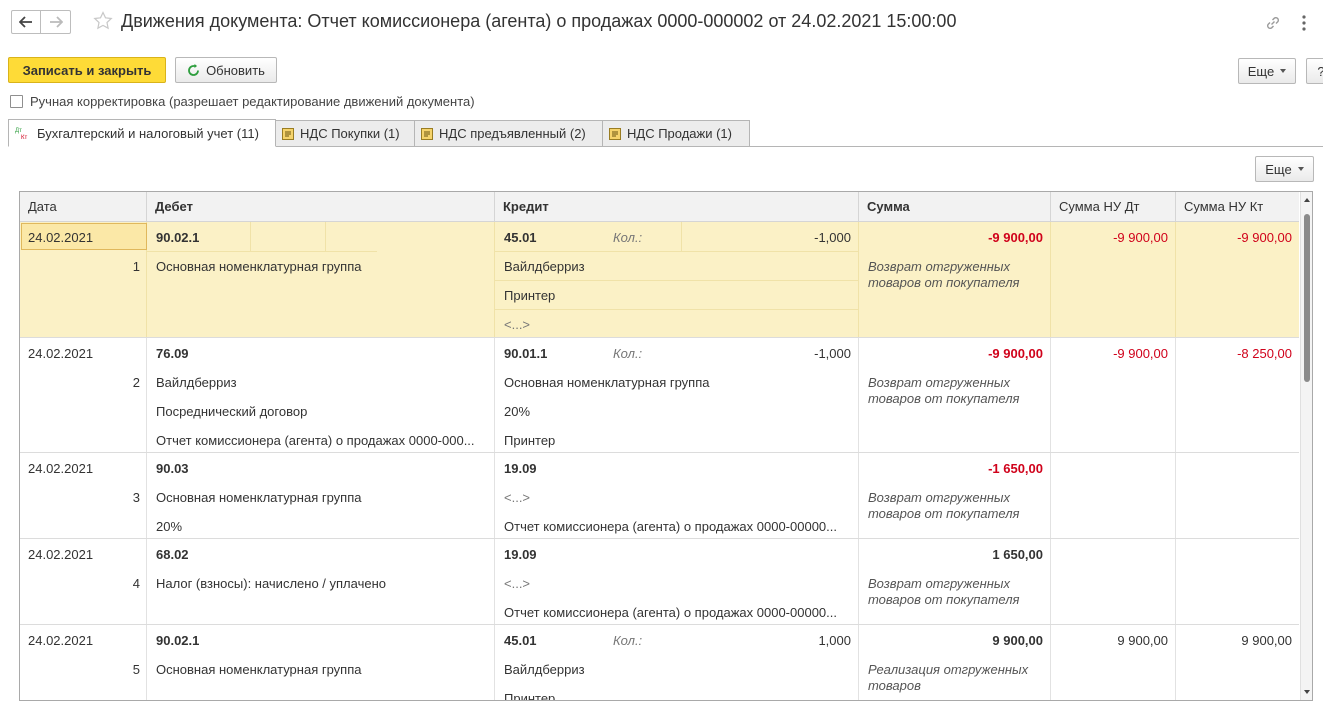  Describe the element at coordinates (196, 382) in the screenshot. I see `debit-subconto: Вайлдберриз` at that location.